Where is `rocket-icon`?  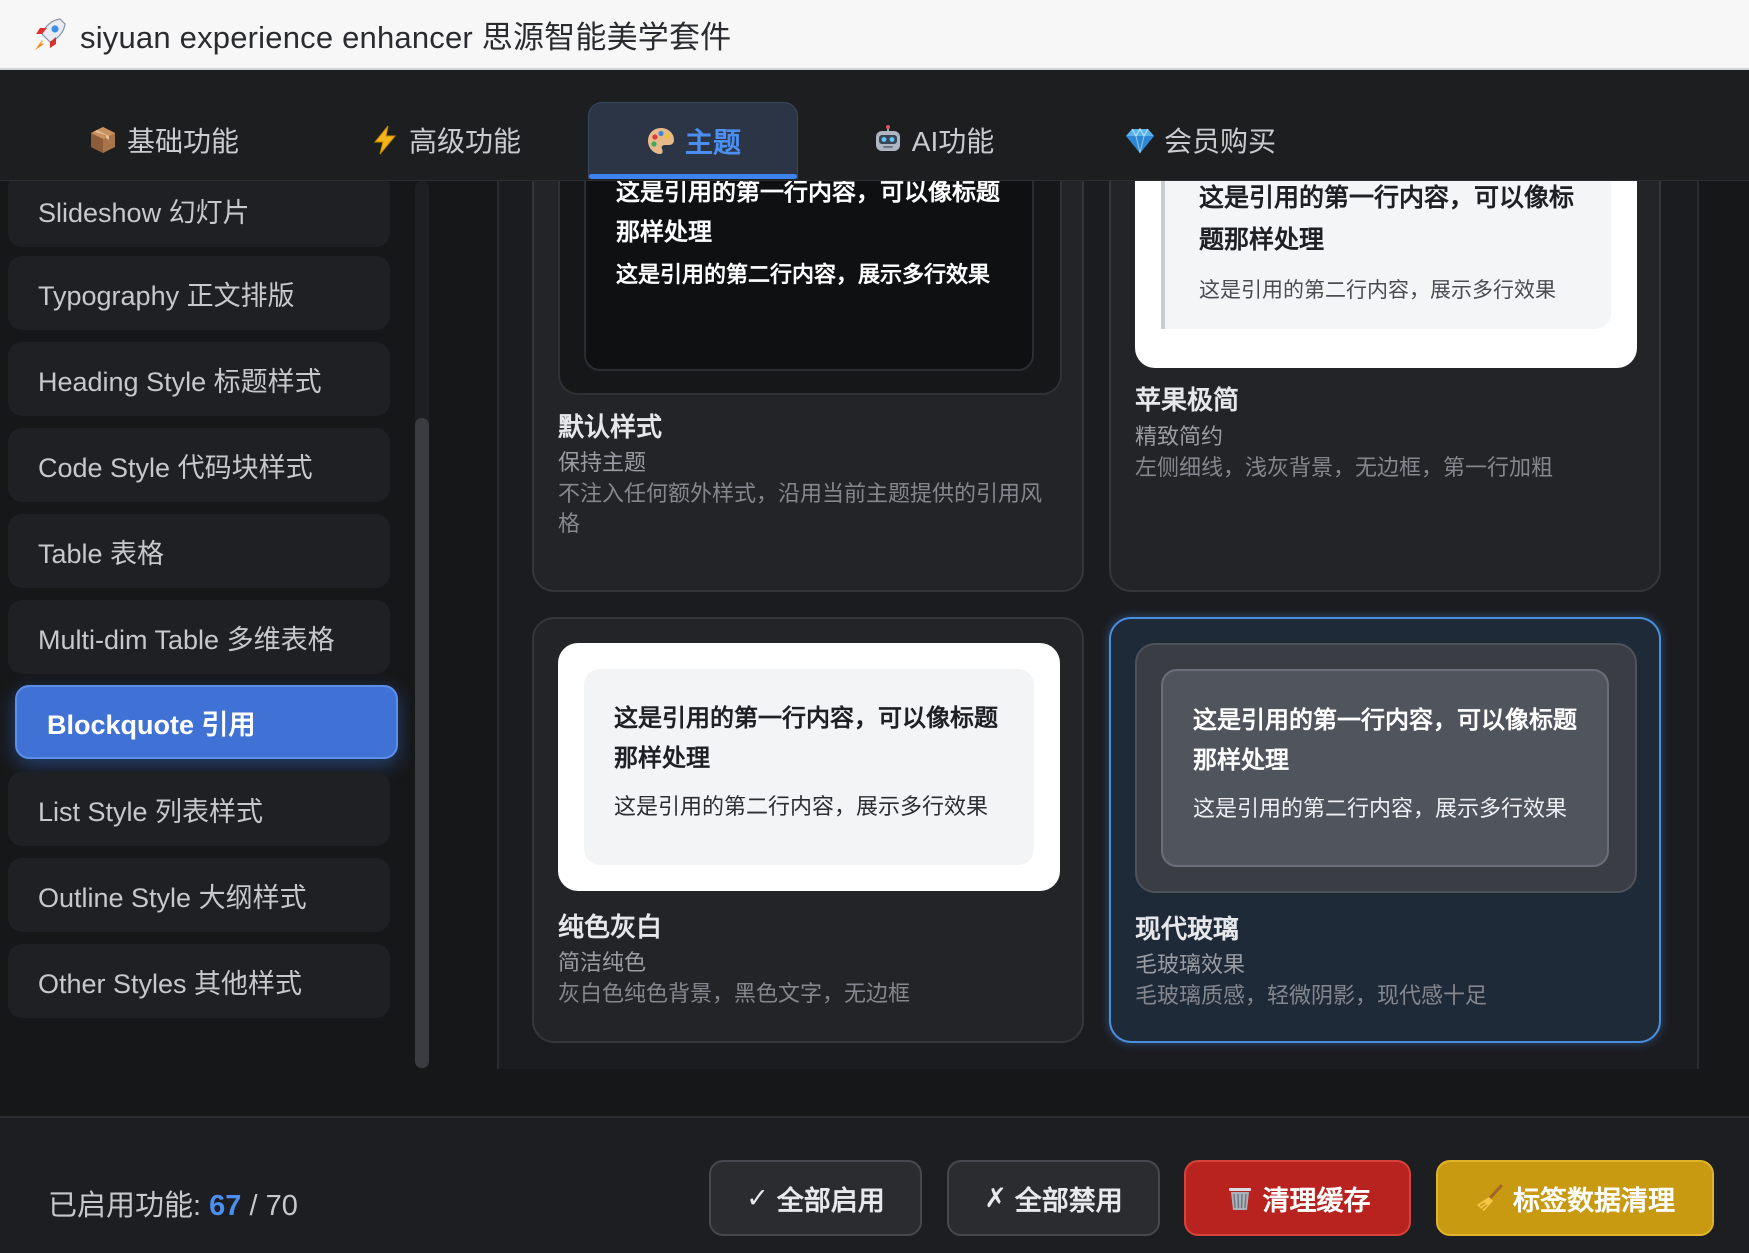 rocket-icon is located at coordinates (50, 34).